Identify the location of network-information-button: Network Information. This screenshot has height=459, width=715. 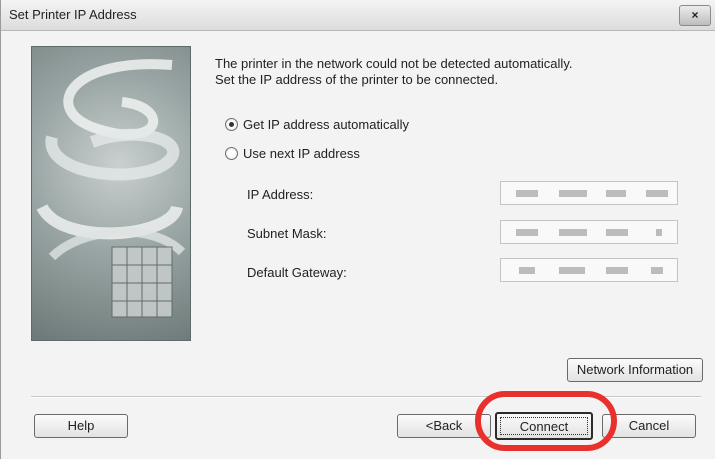
(635, 370).